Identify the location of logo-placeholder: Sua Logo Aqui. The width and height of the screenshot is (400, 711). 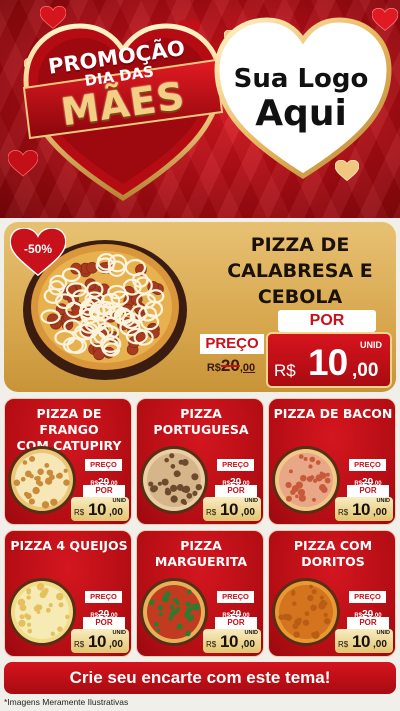
(301, 99).